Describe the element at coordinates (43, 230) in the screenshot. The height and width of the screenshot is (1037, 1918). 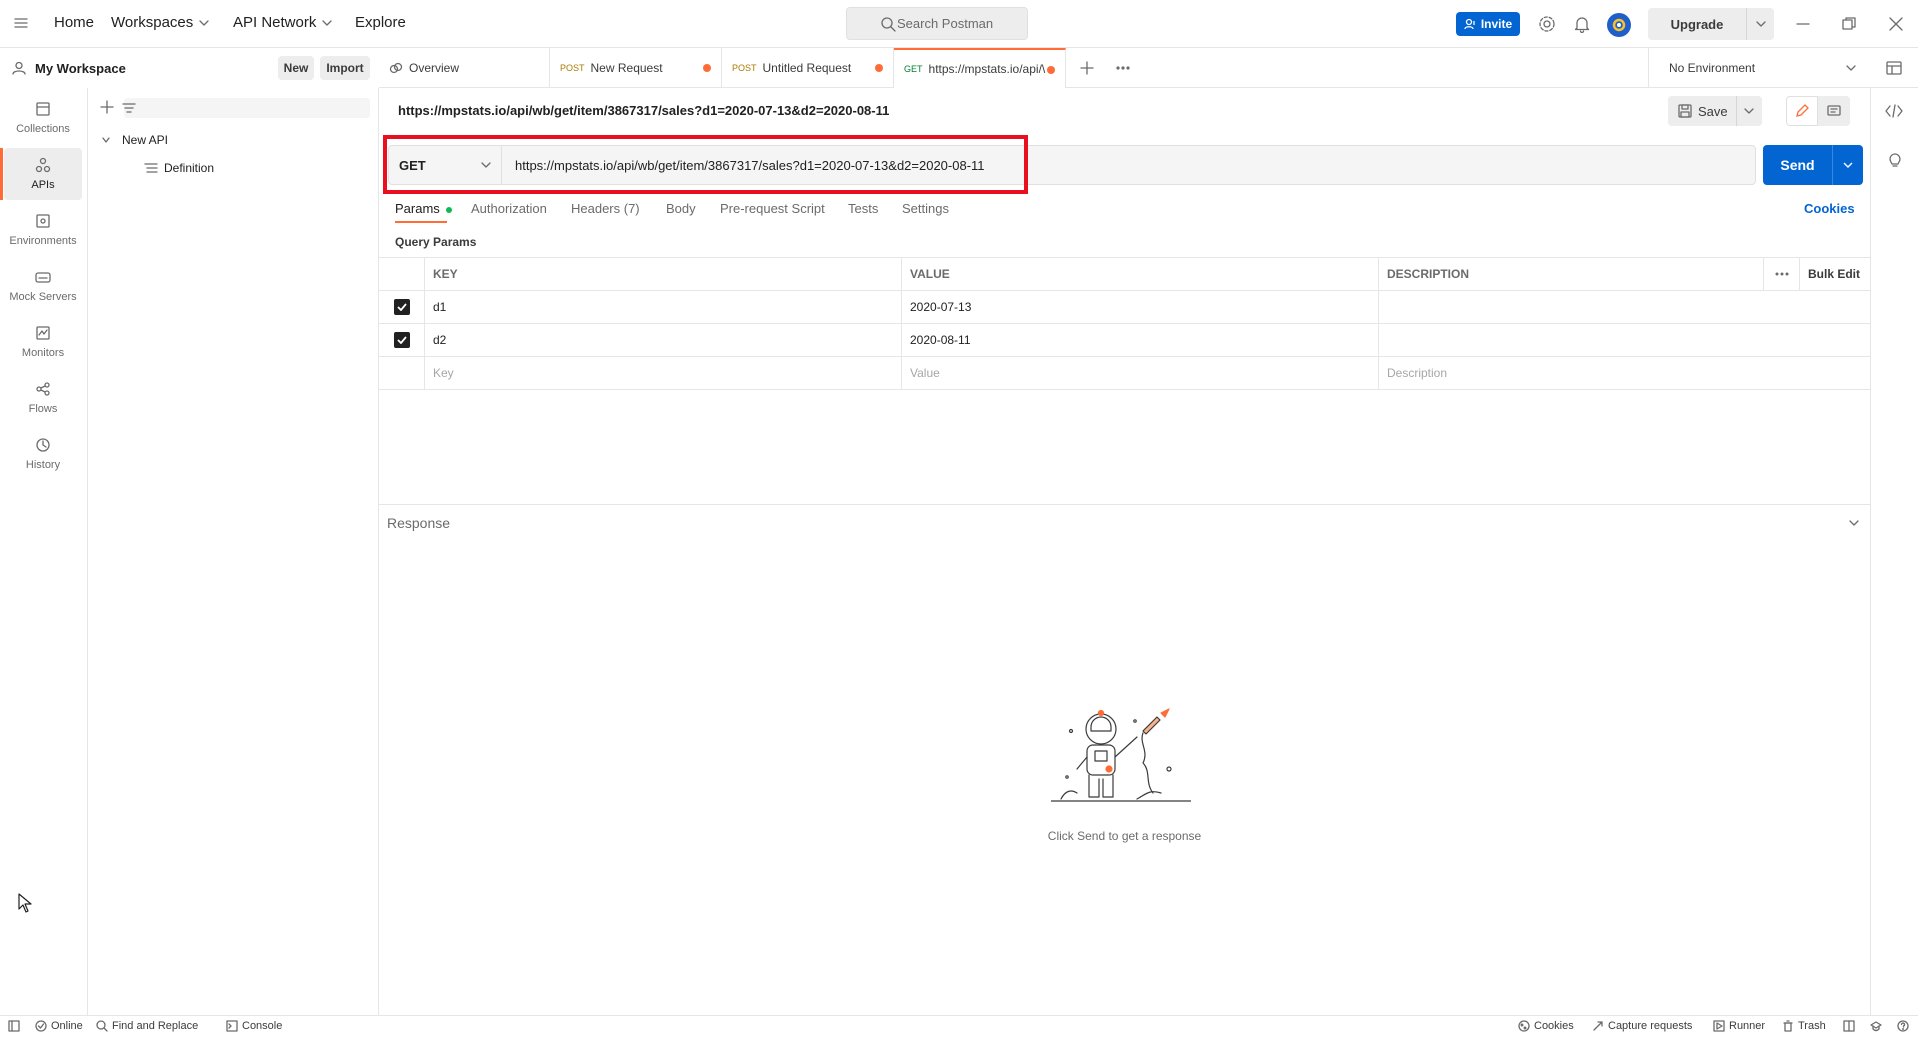
I see `sidebar-item-environments: Environments` at that location.